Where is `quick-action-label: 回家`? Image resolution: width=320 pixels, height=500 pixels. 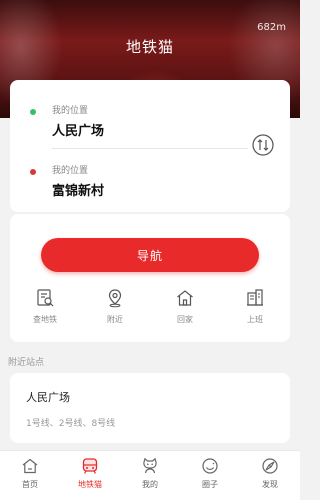
quick-action-label: 回家 is located at coordinates (185, 319).